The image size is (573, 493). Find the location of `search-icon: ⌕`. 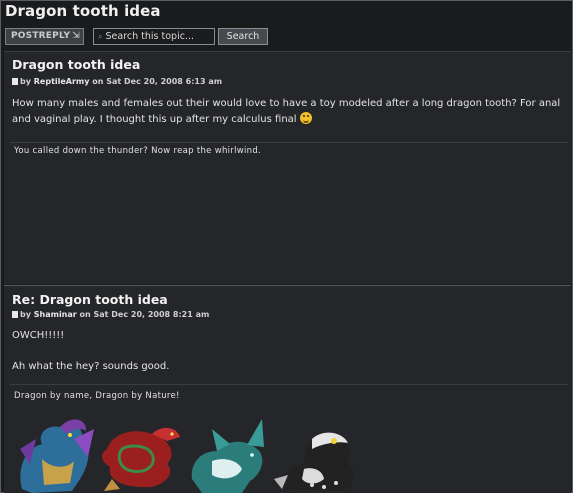

search-icon: ⌕ is located at coordinates (100, 36).